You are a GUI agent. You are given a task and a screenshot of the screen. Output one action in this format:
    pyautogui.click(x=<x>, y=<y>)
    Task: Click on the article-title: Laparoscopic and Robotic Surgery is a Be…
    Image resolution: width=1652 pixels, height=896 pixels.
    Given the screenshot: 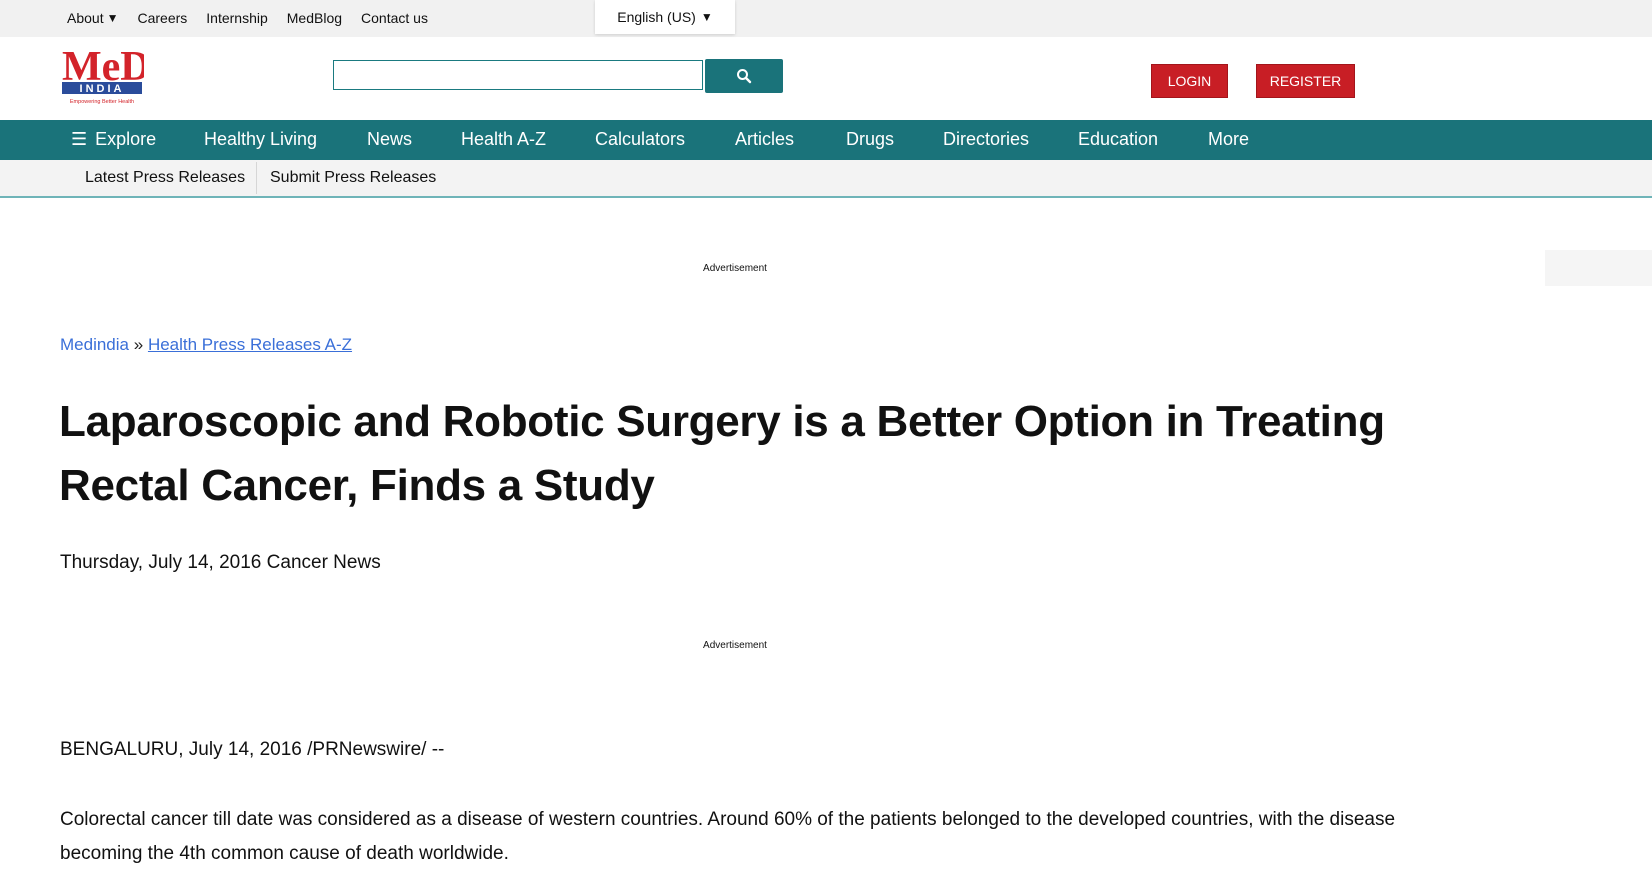 What is the action you would take?
    pyautogui.click(x=722, y=453)
    